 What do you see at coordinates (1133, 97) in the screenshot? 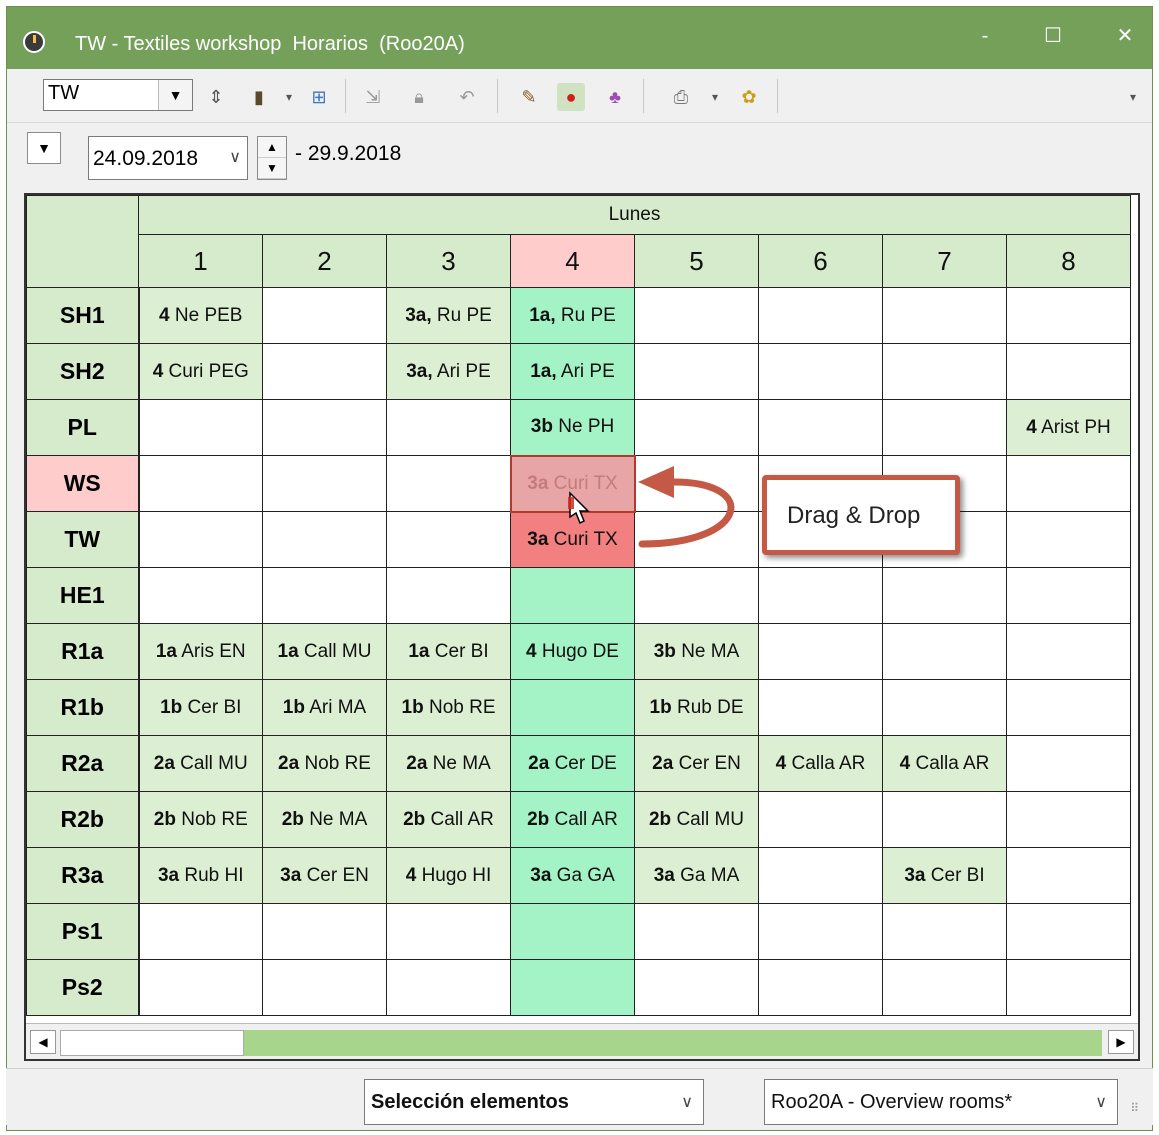
I see `toolbar-overflow-icon: ▾` at bounding box center [1133, 97].